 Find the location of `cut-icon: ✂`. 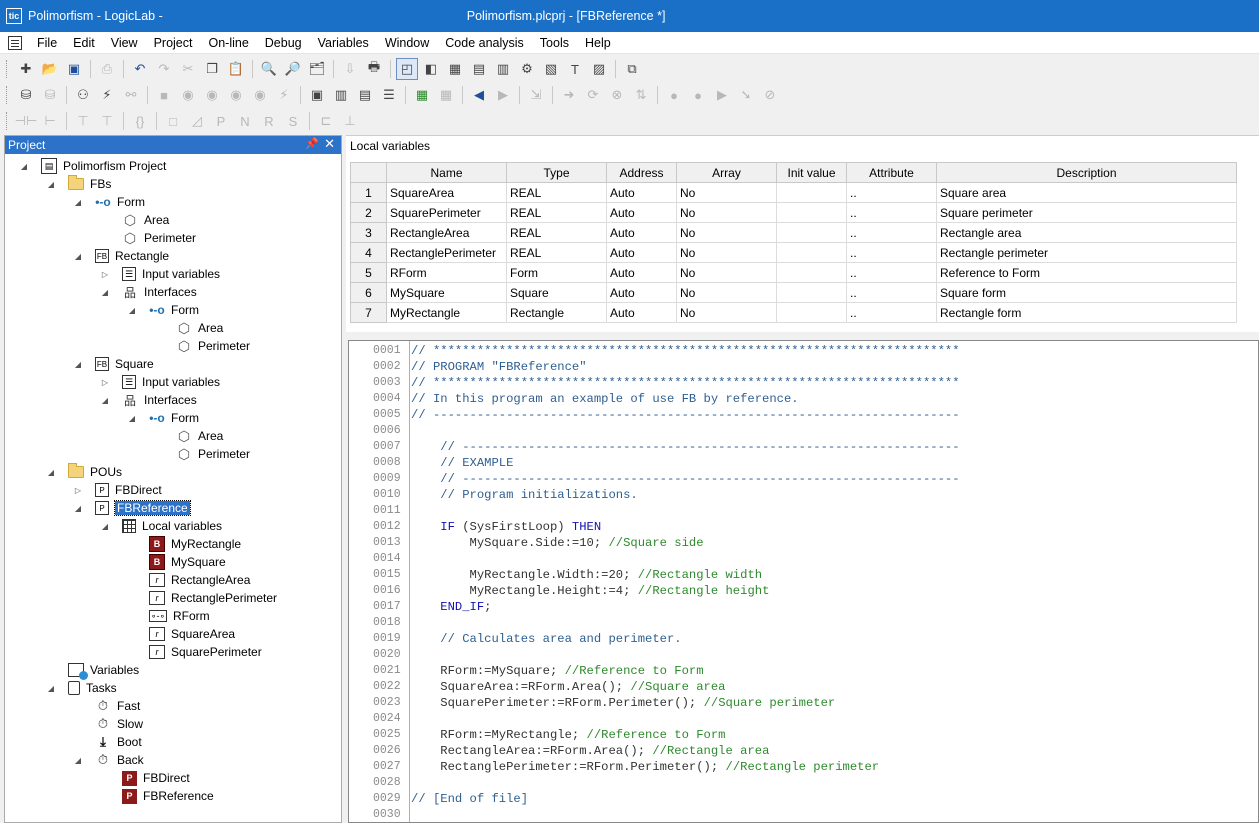

cut-icon: ✂ is located at coordinates (188, 69).